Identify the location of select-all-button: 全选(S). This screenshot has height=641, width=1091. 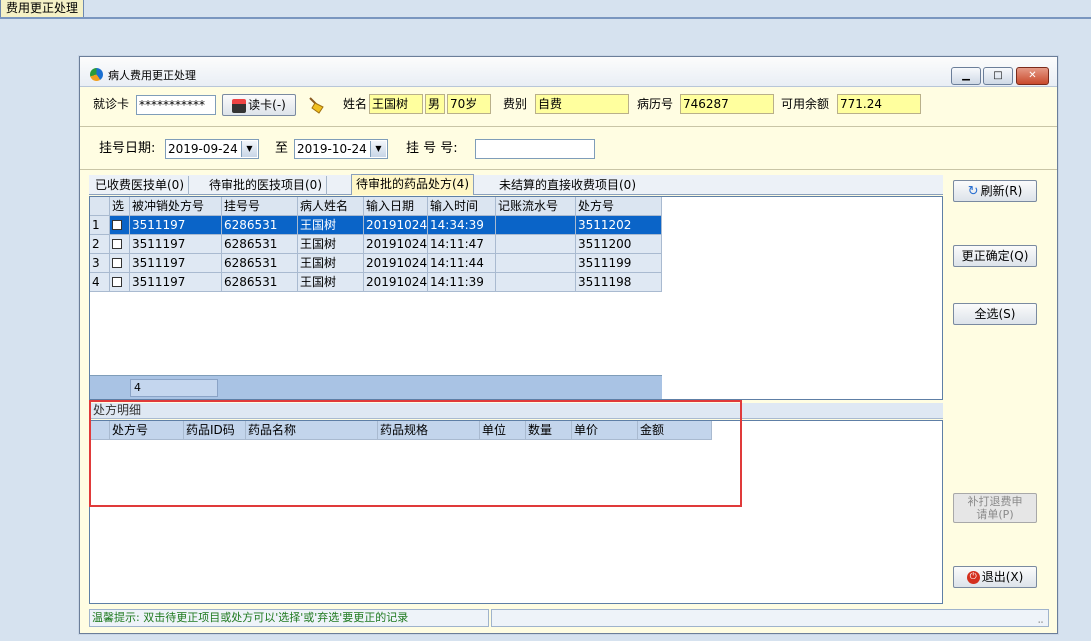
(995, 314).